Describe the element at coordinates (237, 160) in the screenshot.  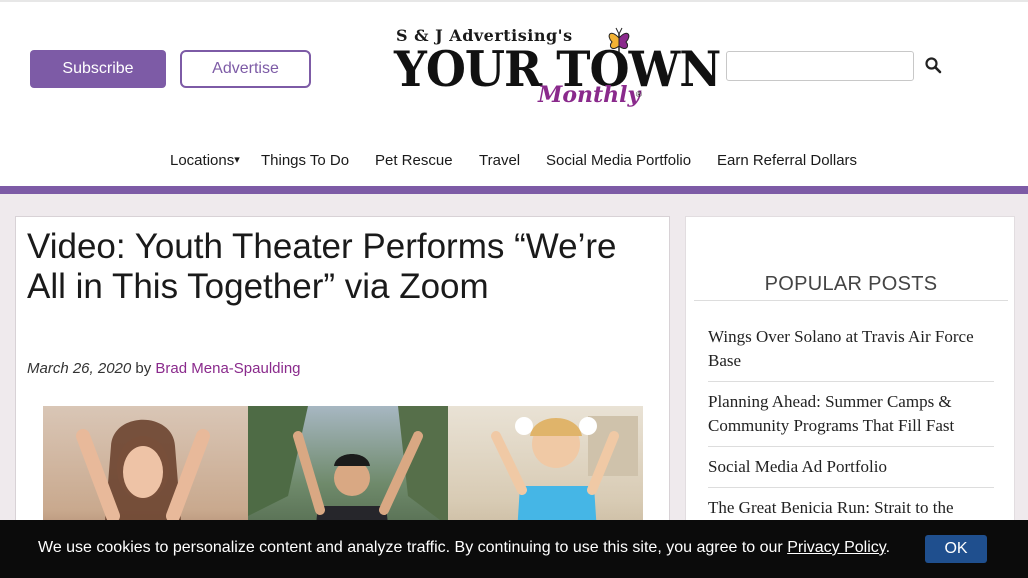
I see `caret-down-icon: ▾` at that location.